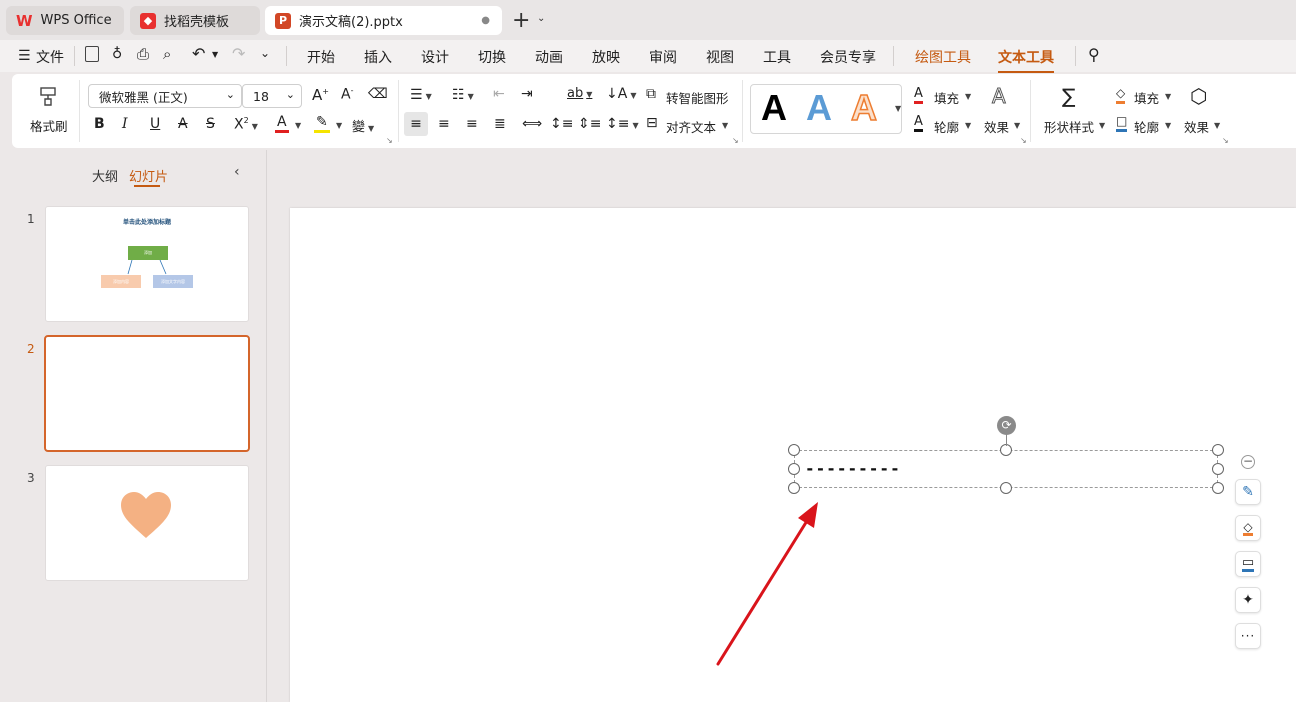 The width and height of the screenshot is (1296, 702). What do you see at coordinates (49, 125) in the screenshot?
I see `format-painter-label: 格式刷` at bounding box center [49, 125].